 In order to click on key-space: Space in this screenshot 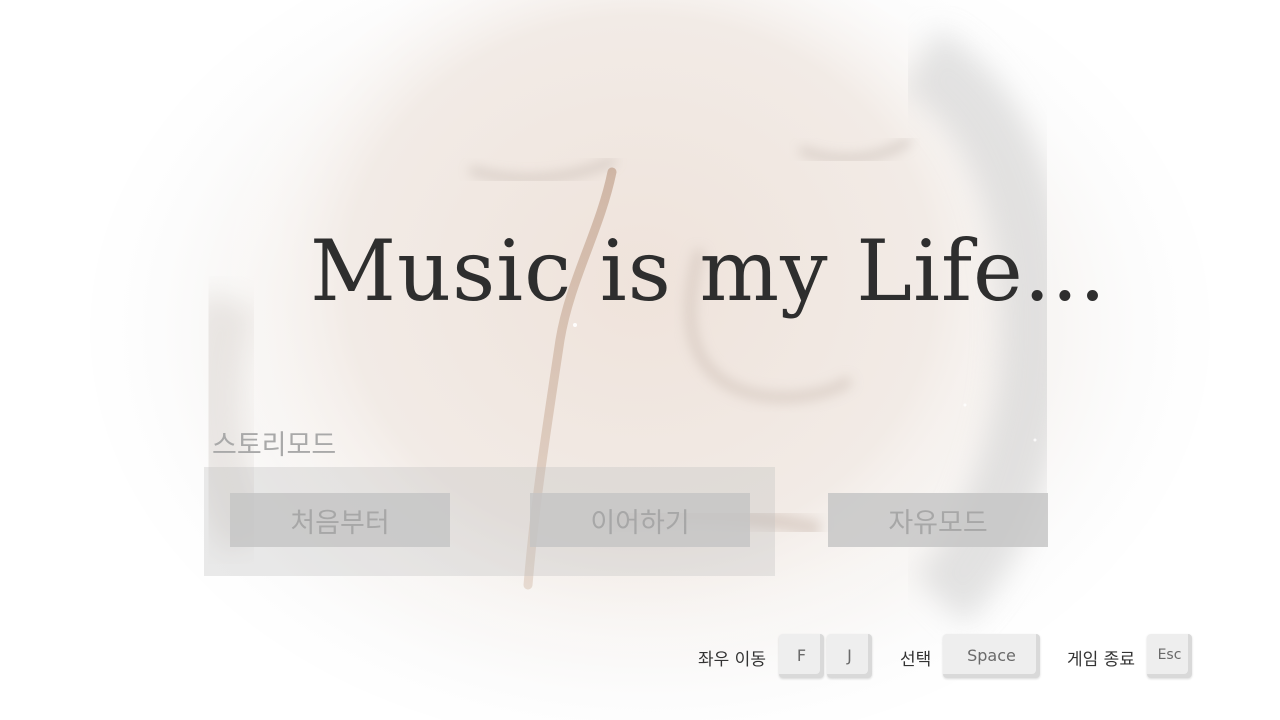, I will do `click(991, 656)`.